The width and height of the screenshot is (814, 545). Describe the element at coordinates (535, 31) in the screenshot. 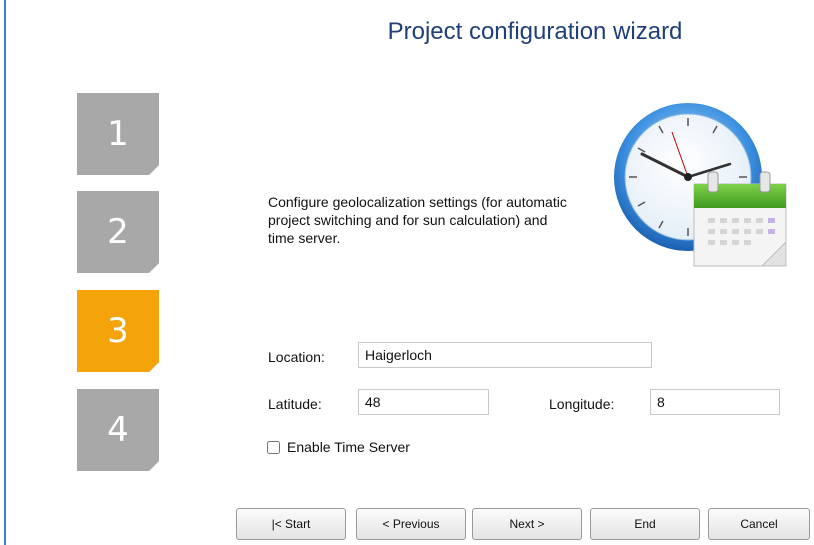

I see `page-title: Project configuration wizard` at that location.